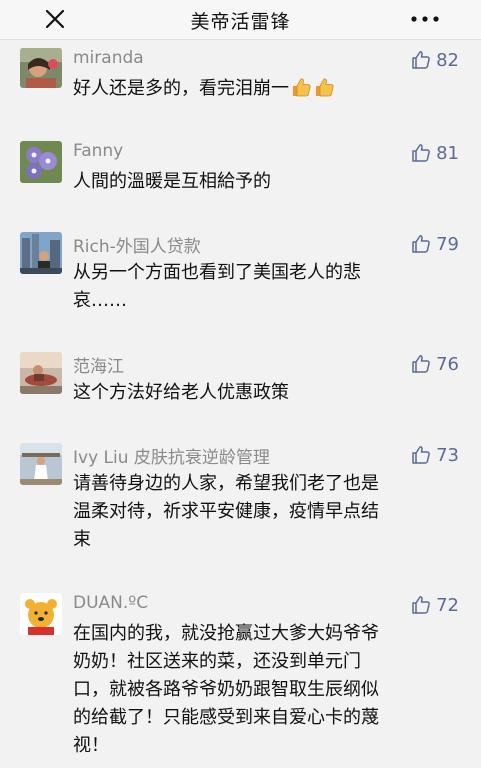 The height and width of the screenshot is (768, 481). What do you see at coordinates (137, 244) in the screenshot?
I see `comment-author: Rich-外国人贷款` at bounding box center [137, 244].